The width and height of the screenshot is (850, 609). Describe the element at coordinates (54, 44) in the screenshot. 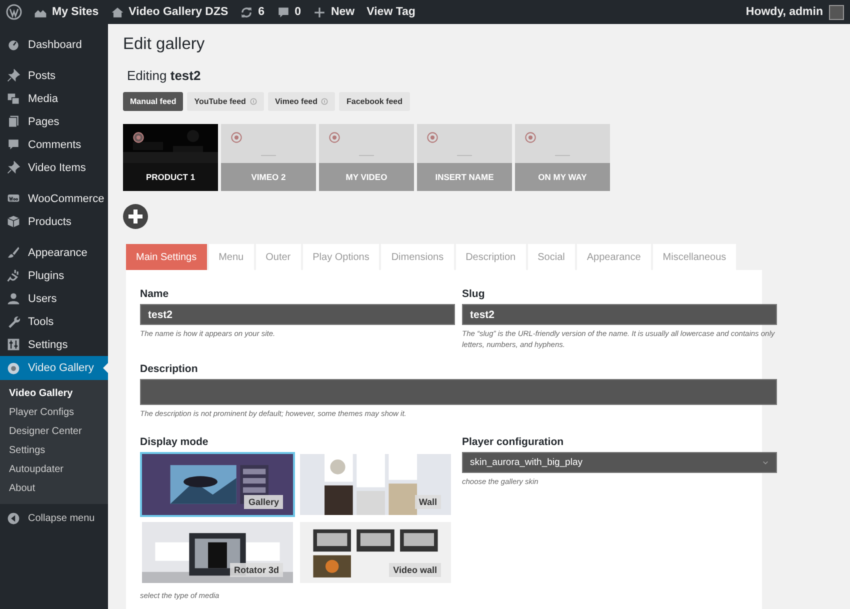

I see `sidebar-item: Dashboard` at that location.